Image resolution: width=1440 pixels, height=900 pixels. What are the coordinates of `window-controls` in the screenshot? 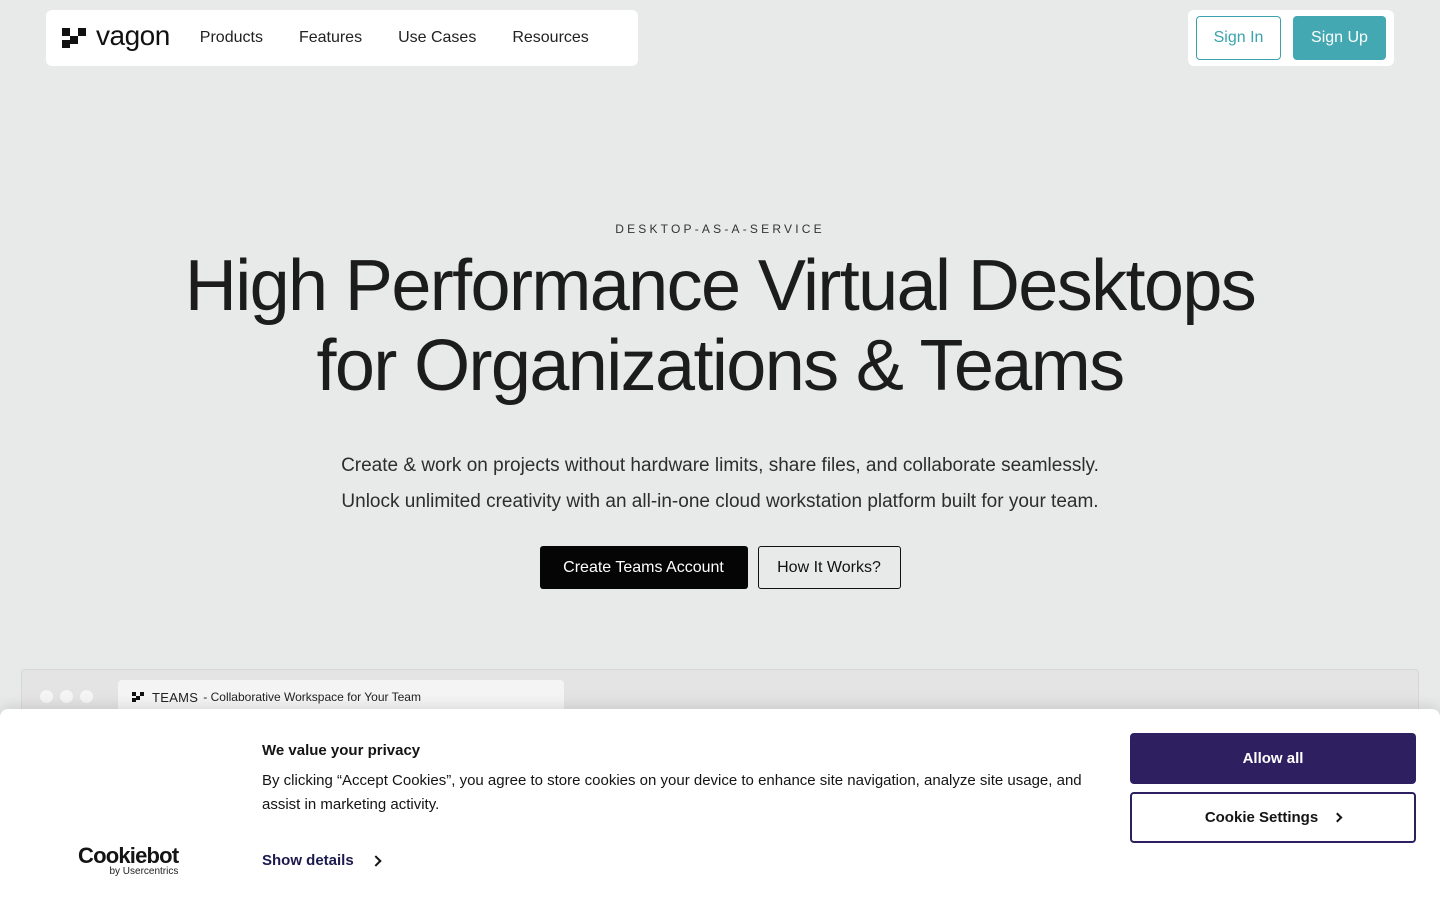 It's located at (66, 696).